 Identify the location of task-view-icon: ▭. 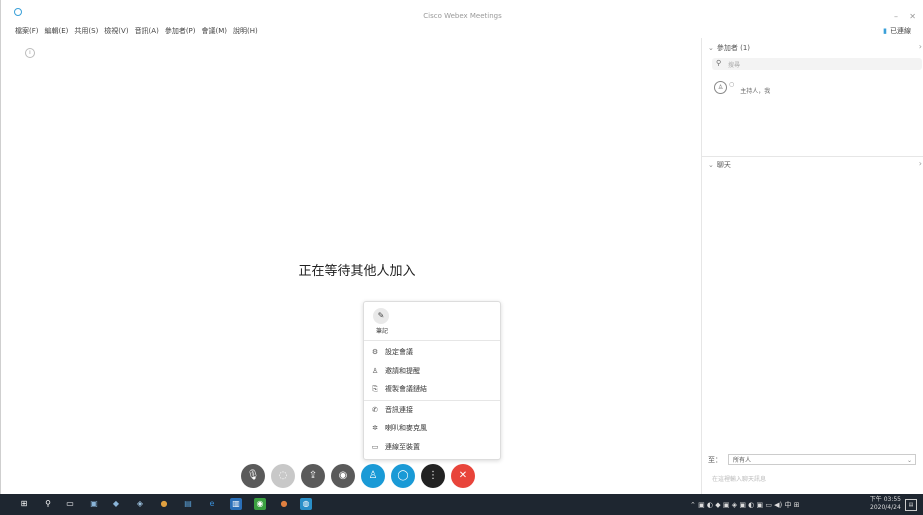
(70, 504).